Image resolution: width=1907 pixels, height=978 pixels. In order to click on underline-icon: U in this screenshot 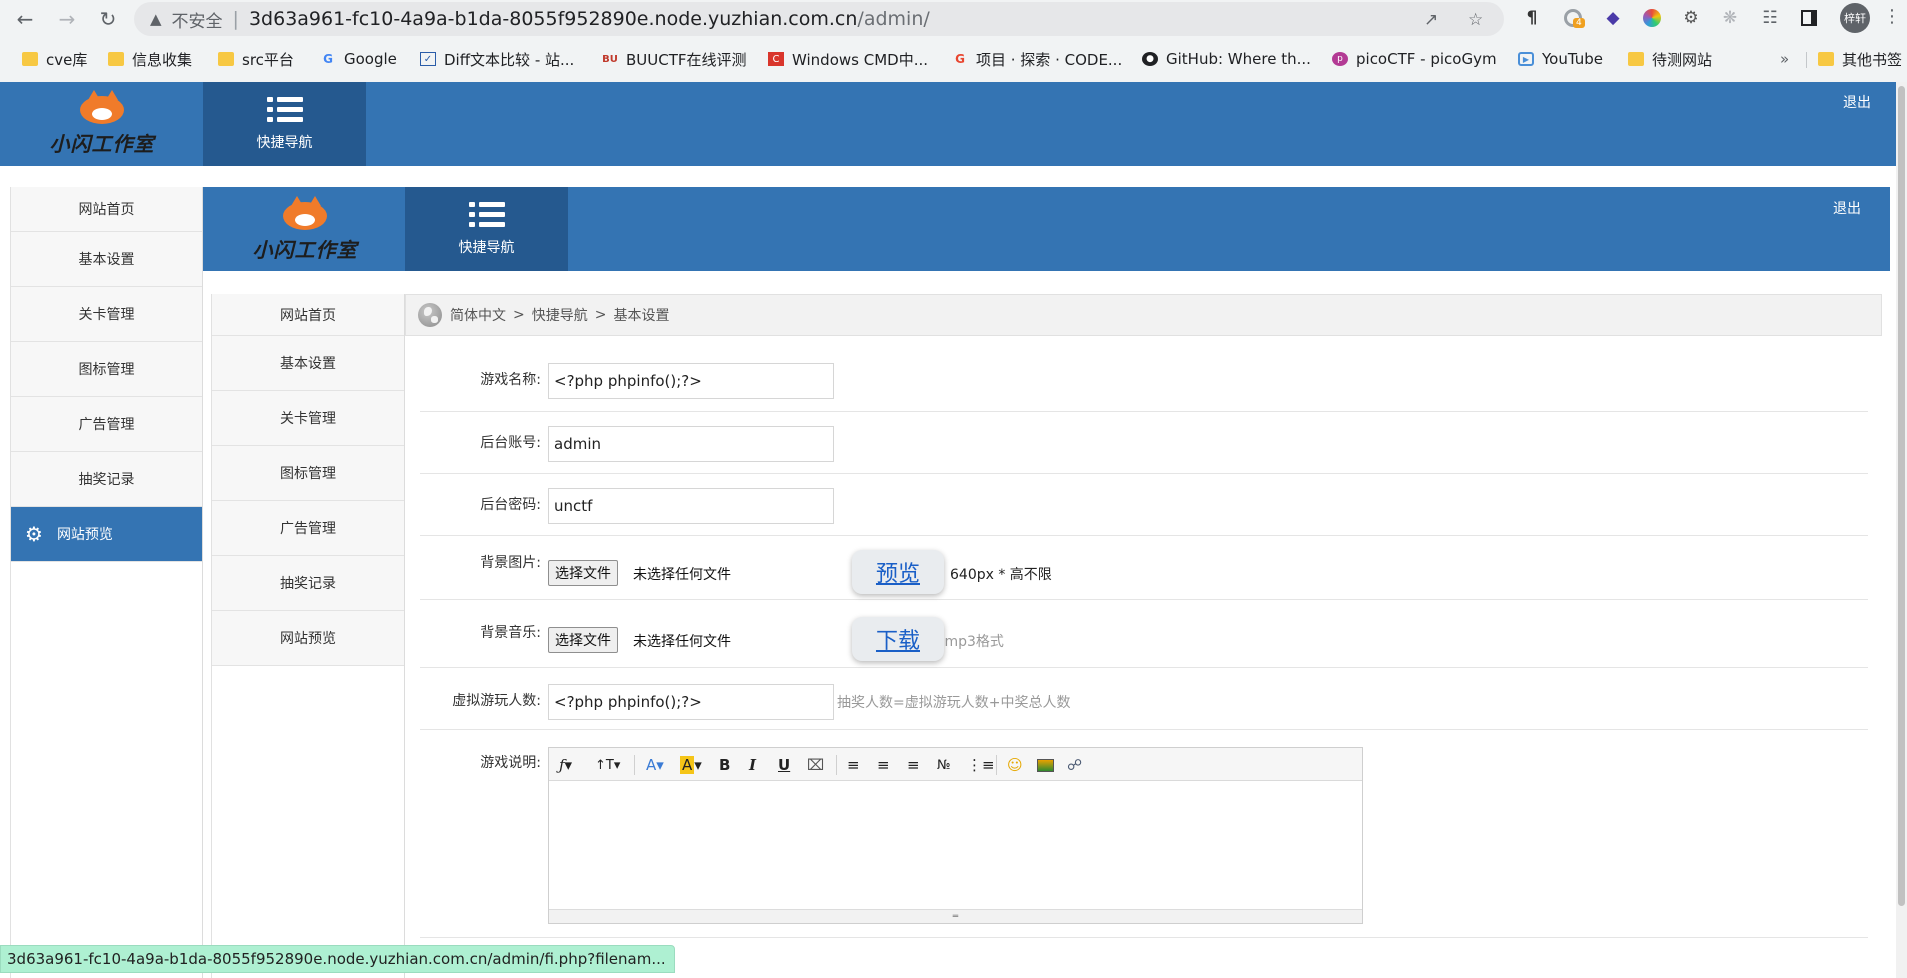, I will do `click(784, 765)`.